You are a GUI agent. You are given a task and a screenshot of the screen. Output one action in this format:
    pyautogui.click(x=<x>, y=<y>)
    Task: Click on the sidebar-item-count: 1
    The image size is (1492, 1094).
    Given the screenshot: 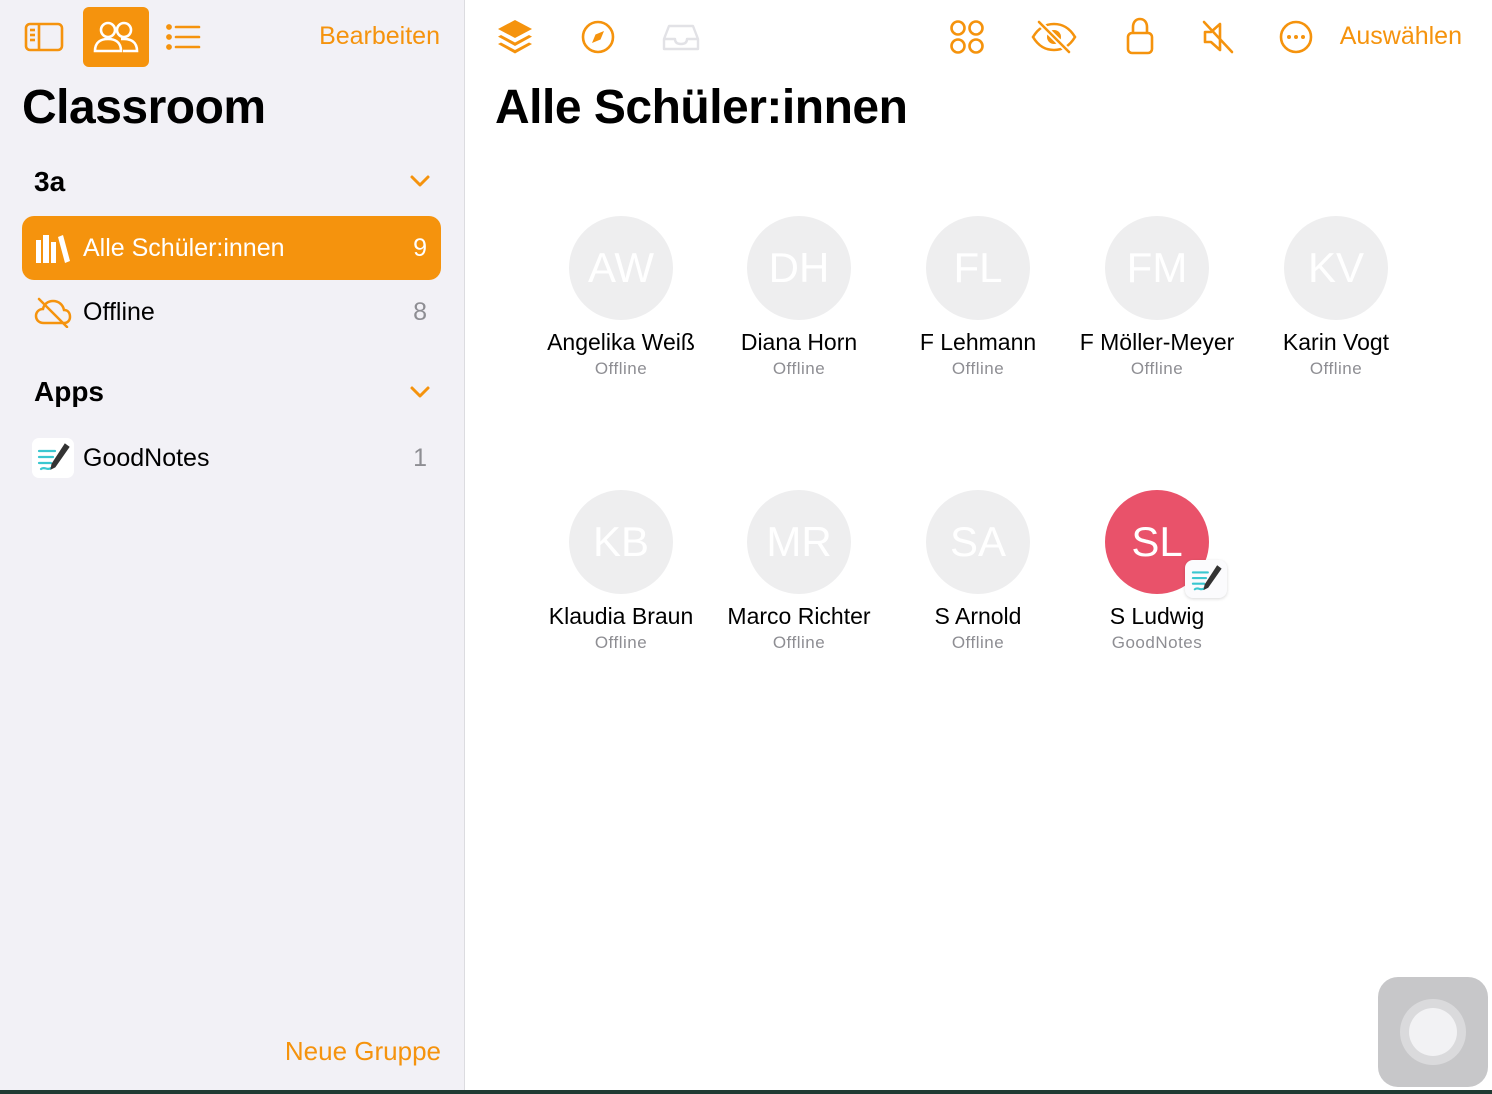 What is the action you would take?
    pyautogui.click(x=420, y=457)
    